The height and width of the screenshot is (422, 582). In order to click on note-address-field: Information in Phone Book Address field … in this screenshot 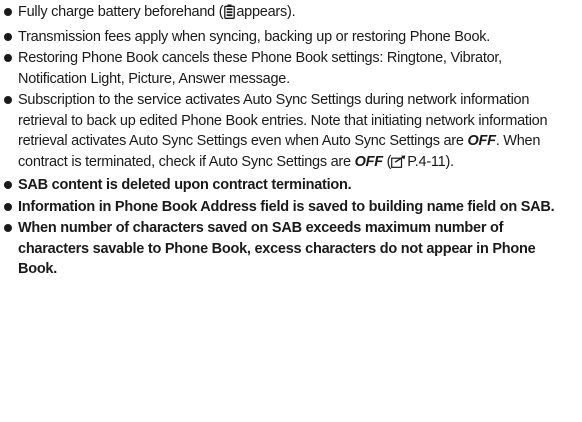, I will do `click(289, 207)`.